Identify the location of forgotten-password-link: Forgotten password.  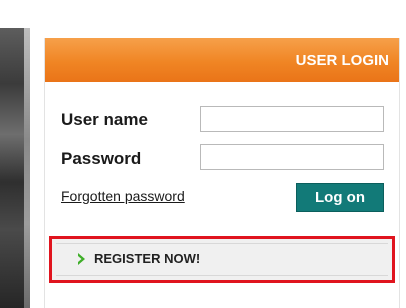
(123, 196).